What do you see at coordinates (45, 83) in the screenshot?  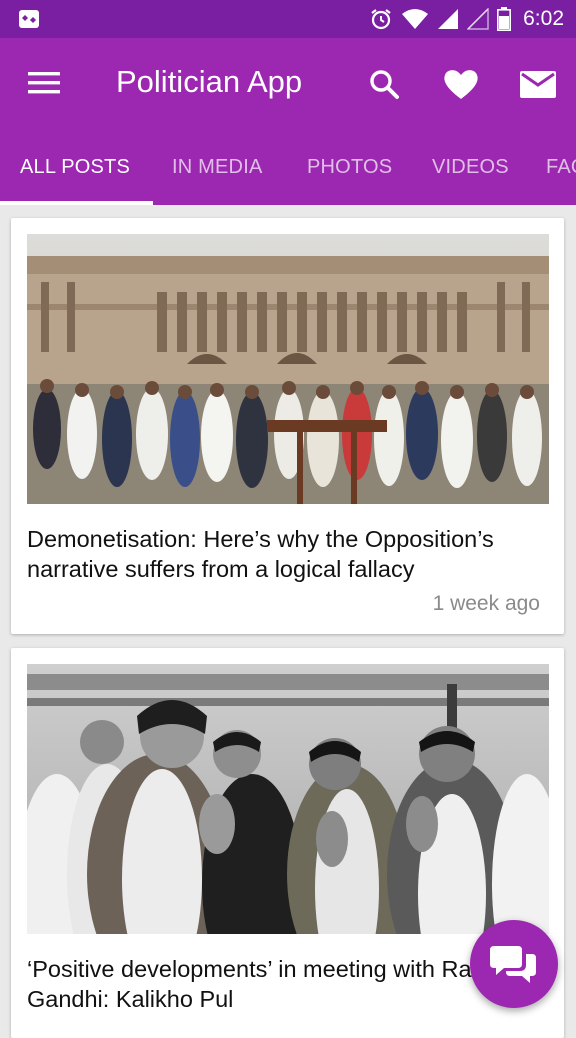 I see `menu-icon` at bounding box center [45, 83].